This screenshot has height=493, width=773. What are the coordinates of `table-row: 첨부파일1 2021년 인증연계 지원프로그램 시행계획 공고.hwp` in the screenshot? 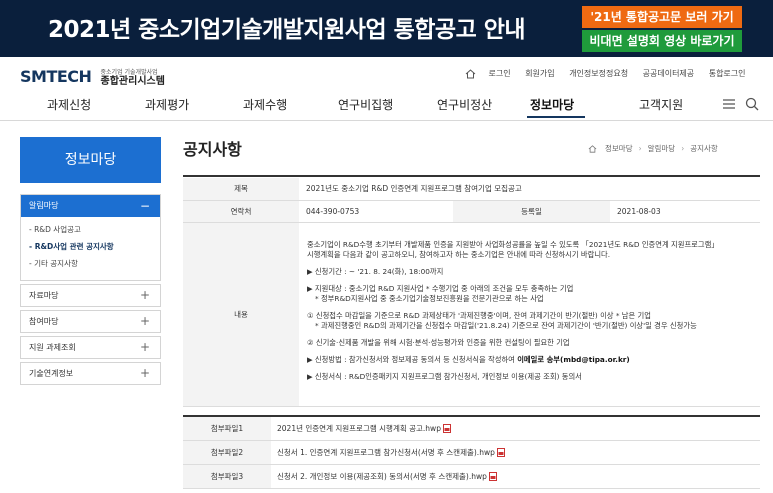 It's located at (471, 428).